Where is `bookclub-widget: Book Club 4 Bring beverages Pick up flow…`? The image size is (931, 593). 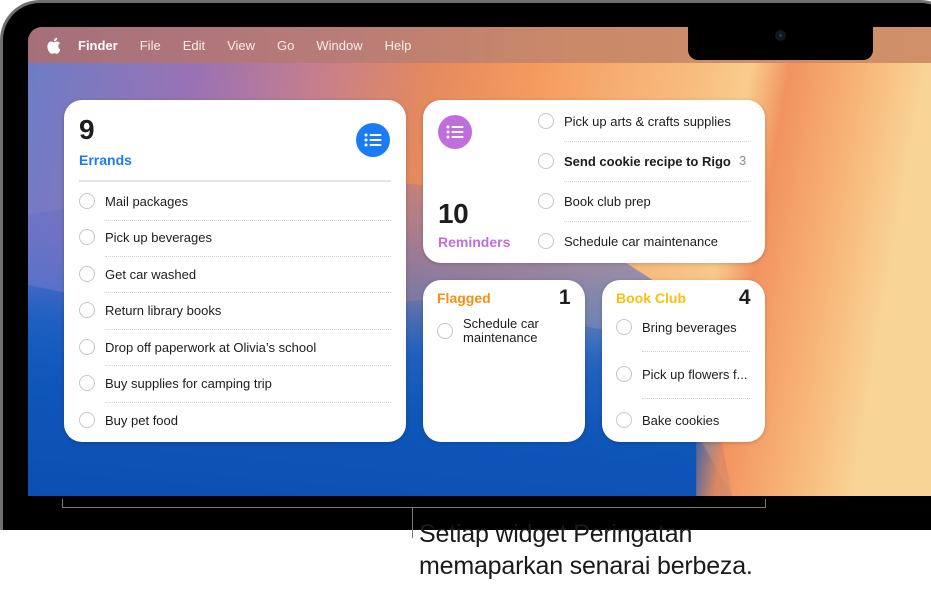 bookclub-widget: Book Club 4 Bring beverages Pick up flow… is located at coordinates (683, 361).